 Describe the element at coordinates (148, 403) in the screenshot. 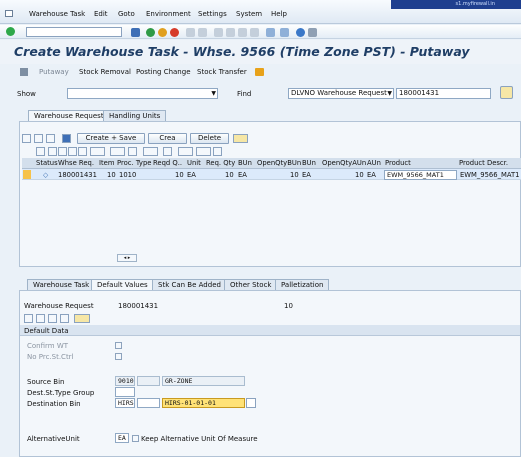

I see `destination-bin-spacer-input` at that location.